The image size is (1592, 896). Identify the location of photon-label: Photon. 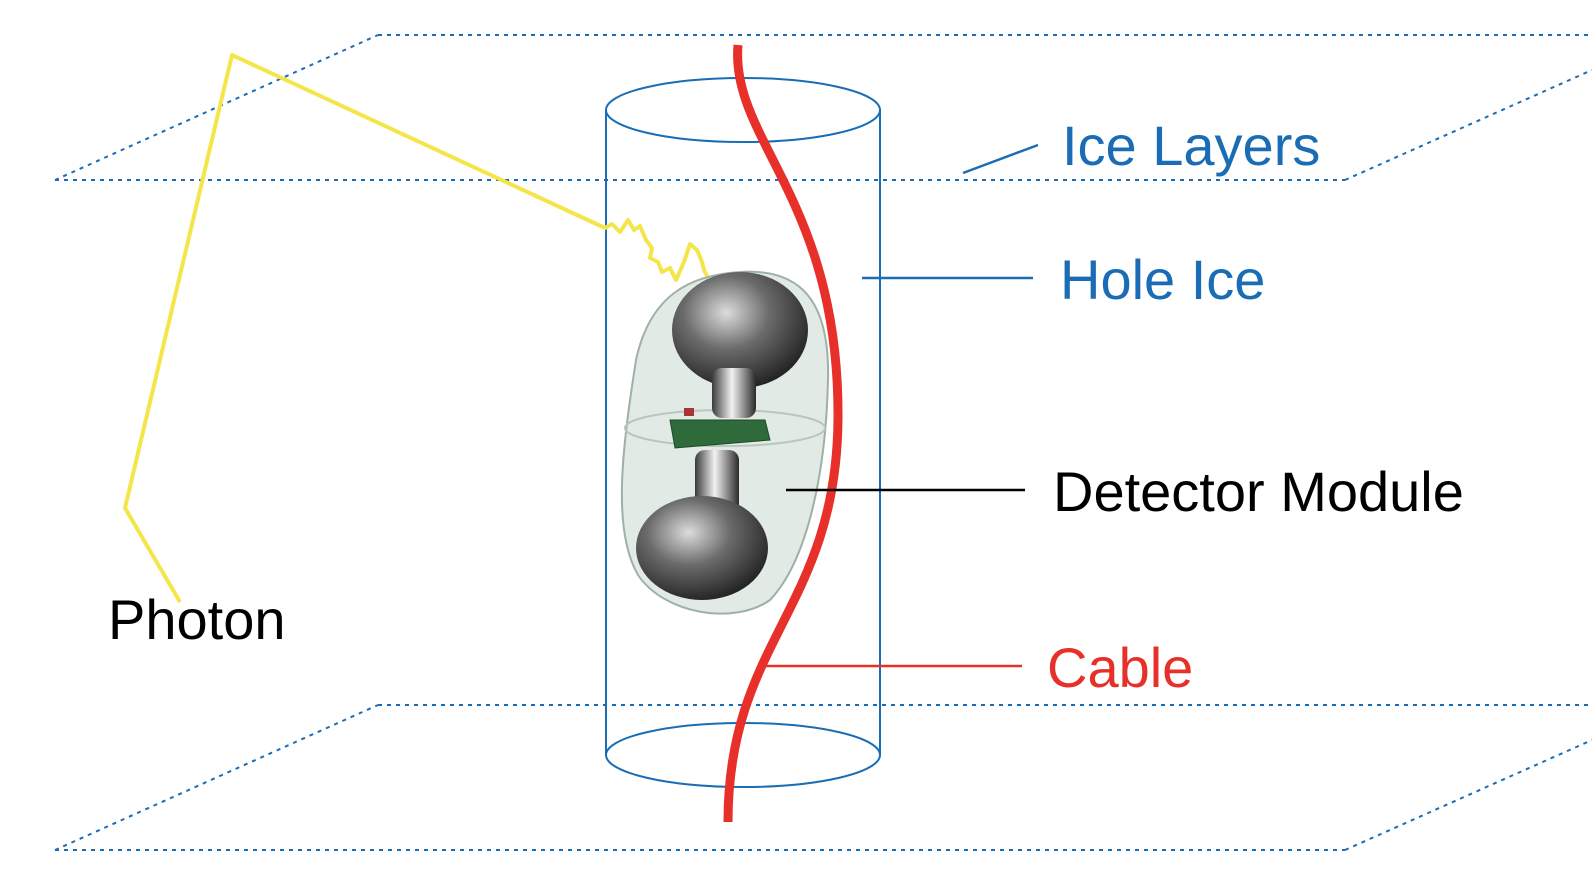
(197, 619).